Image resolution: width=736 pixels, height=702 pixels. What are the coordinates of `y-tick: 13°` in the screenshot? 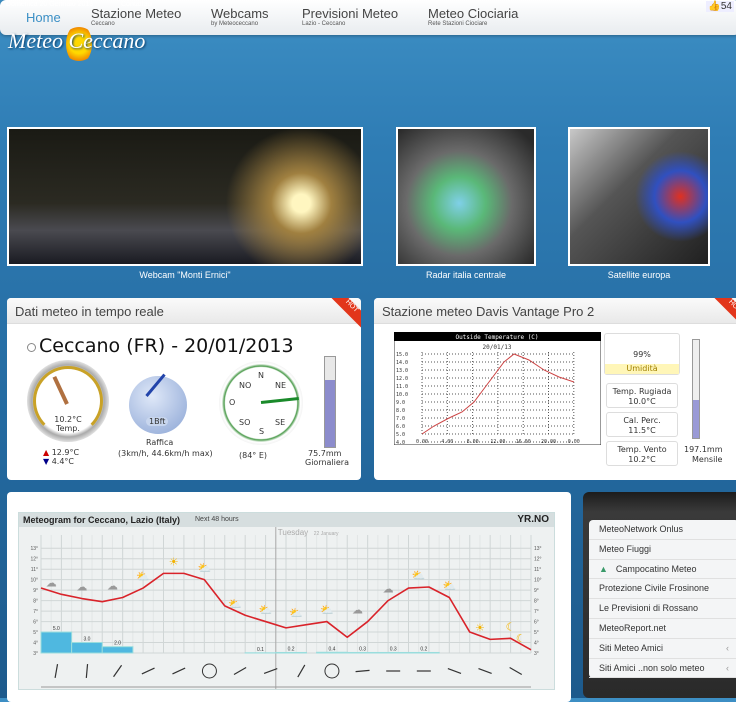 It's located at (34, 549).